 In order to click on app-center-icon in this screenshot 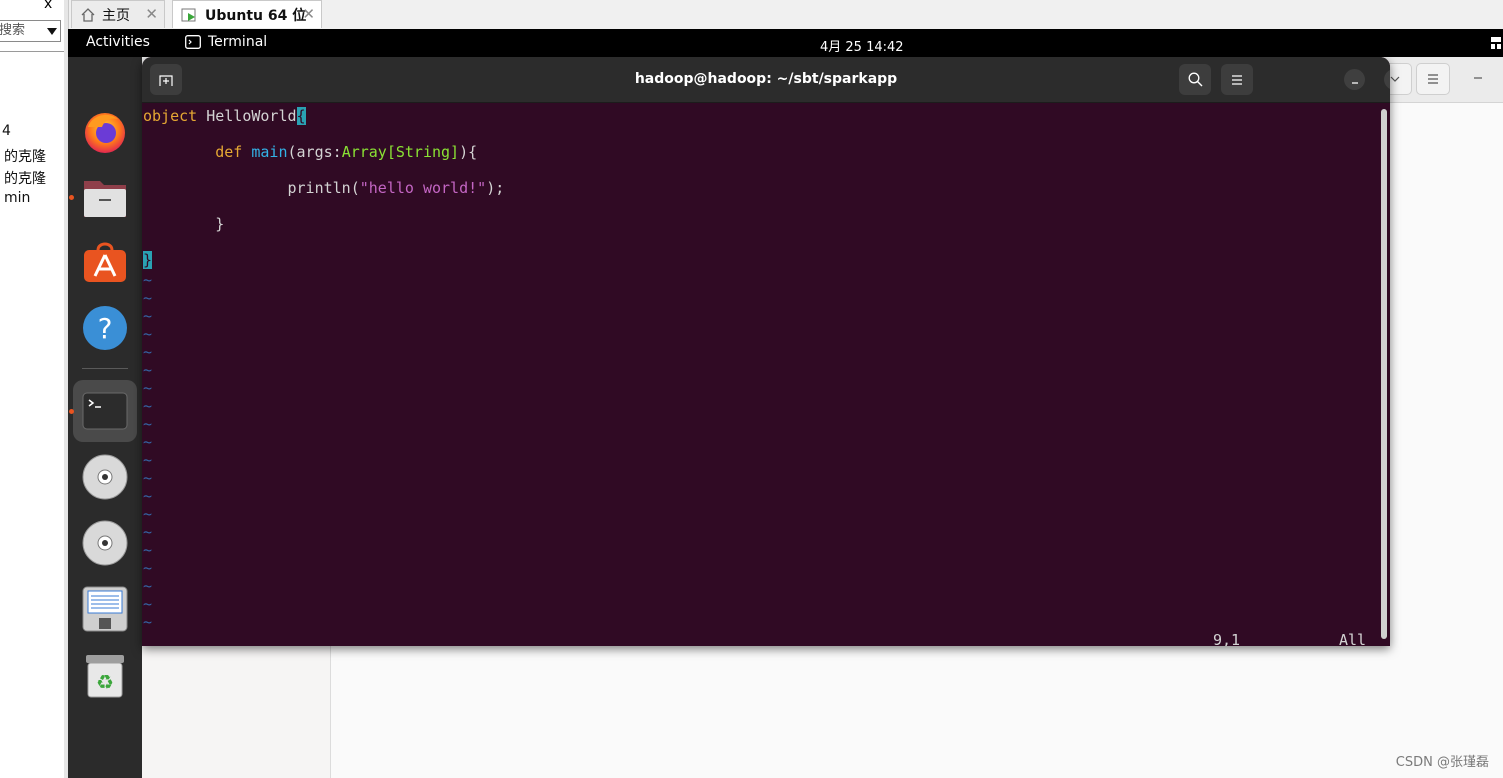, I will do `click(105, 262)`.